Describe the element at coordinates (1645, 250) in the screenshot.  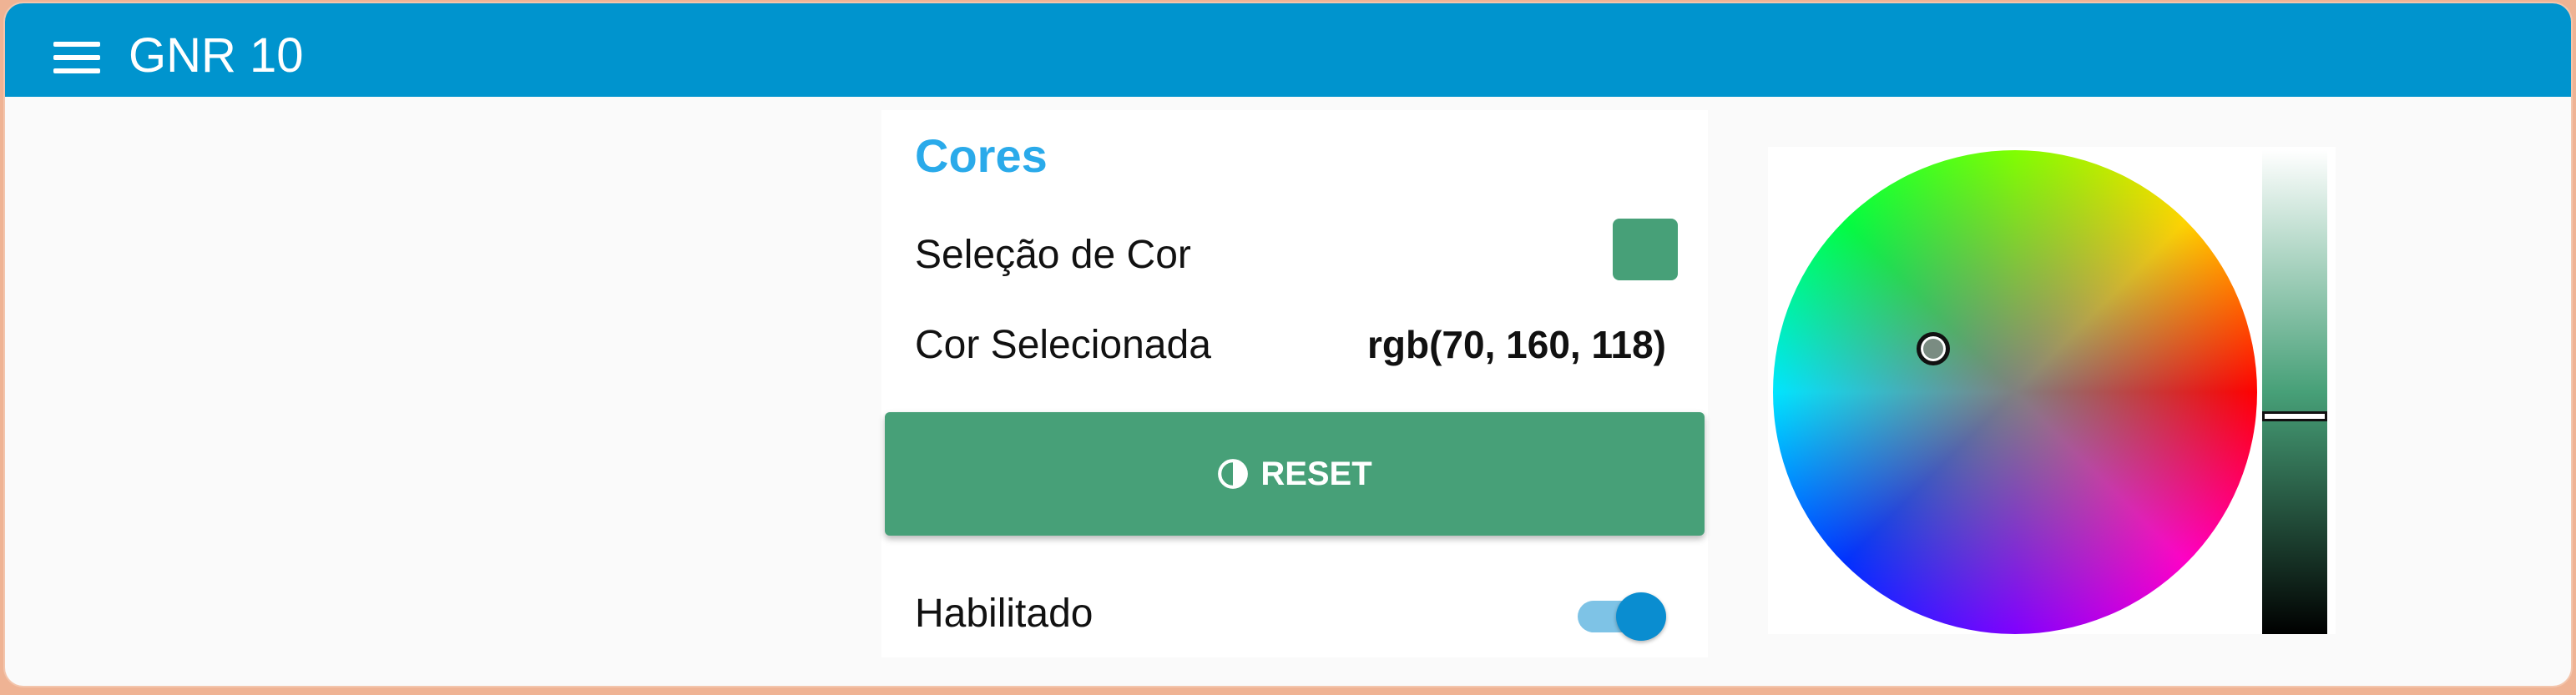
I see `color-swatch-button` at that location.